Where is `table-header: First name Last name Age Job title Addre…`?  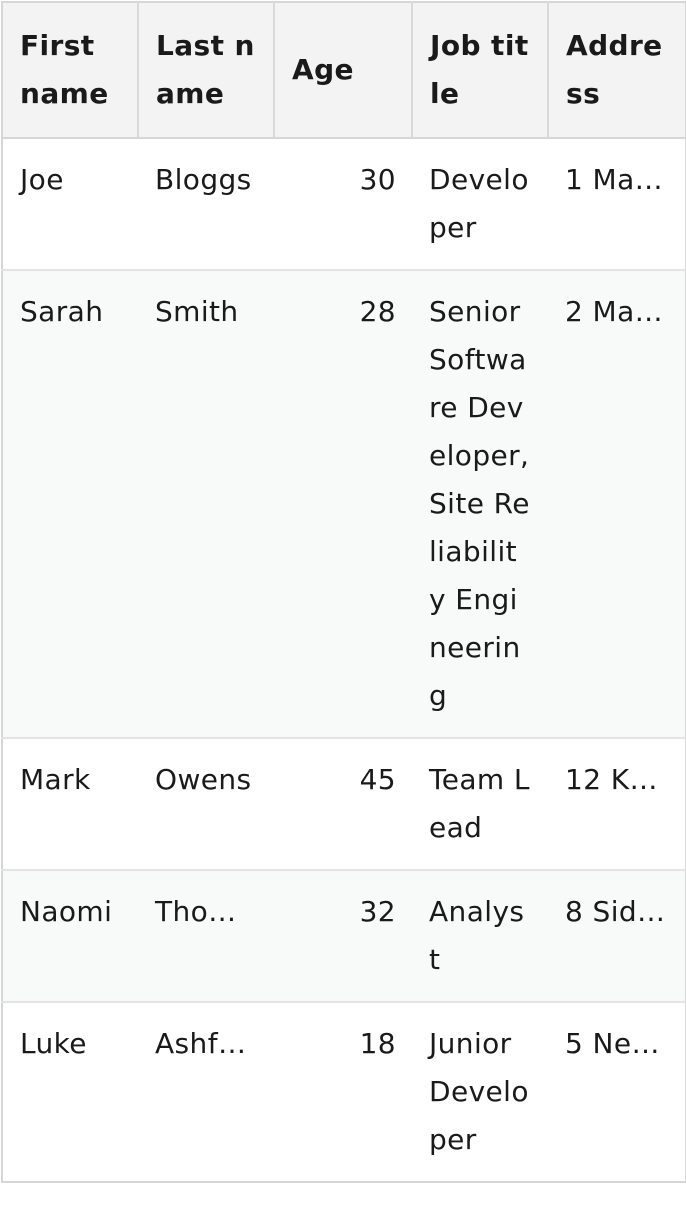 table-header: First name Last name Age Job title Addre… is located at coordinates (343, 70).